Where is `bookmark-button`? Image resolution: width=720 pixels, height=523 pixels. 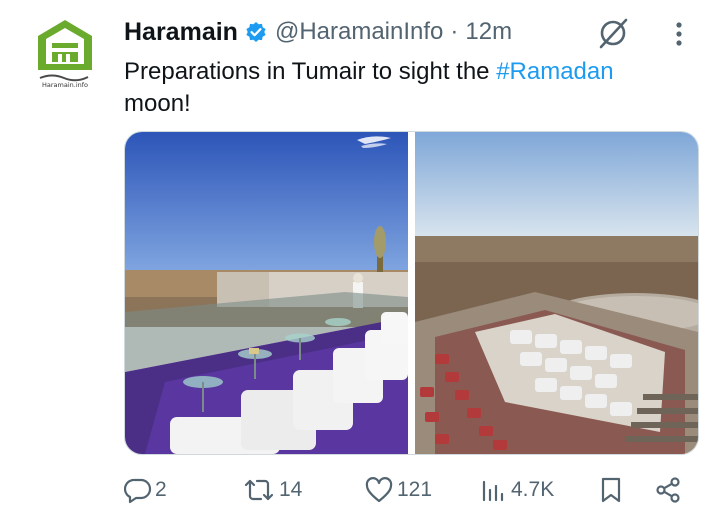 bookmark-button is located at coordinates (611, 490).